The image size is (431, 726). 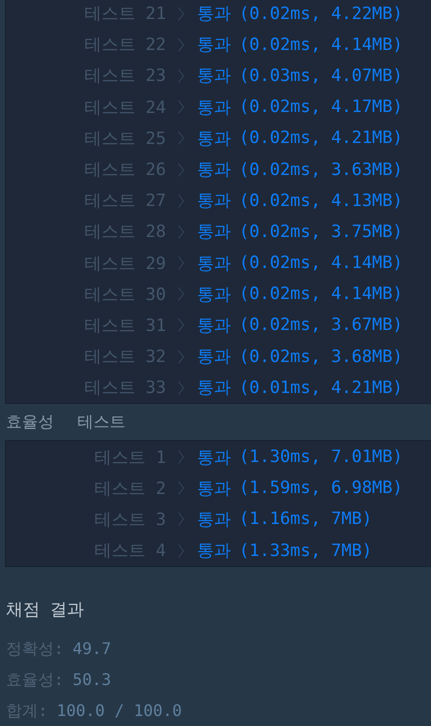 I want to click on result-detail: (0.02ms, 3.75MB), so click(x=321, y=232).